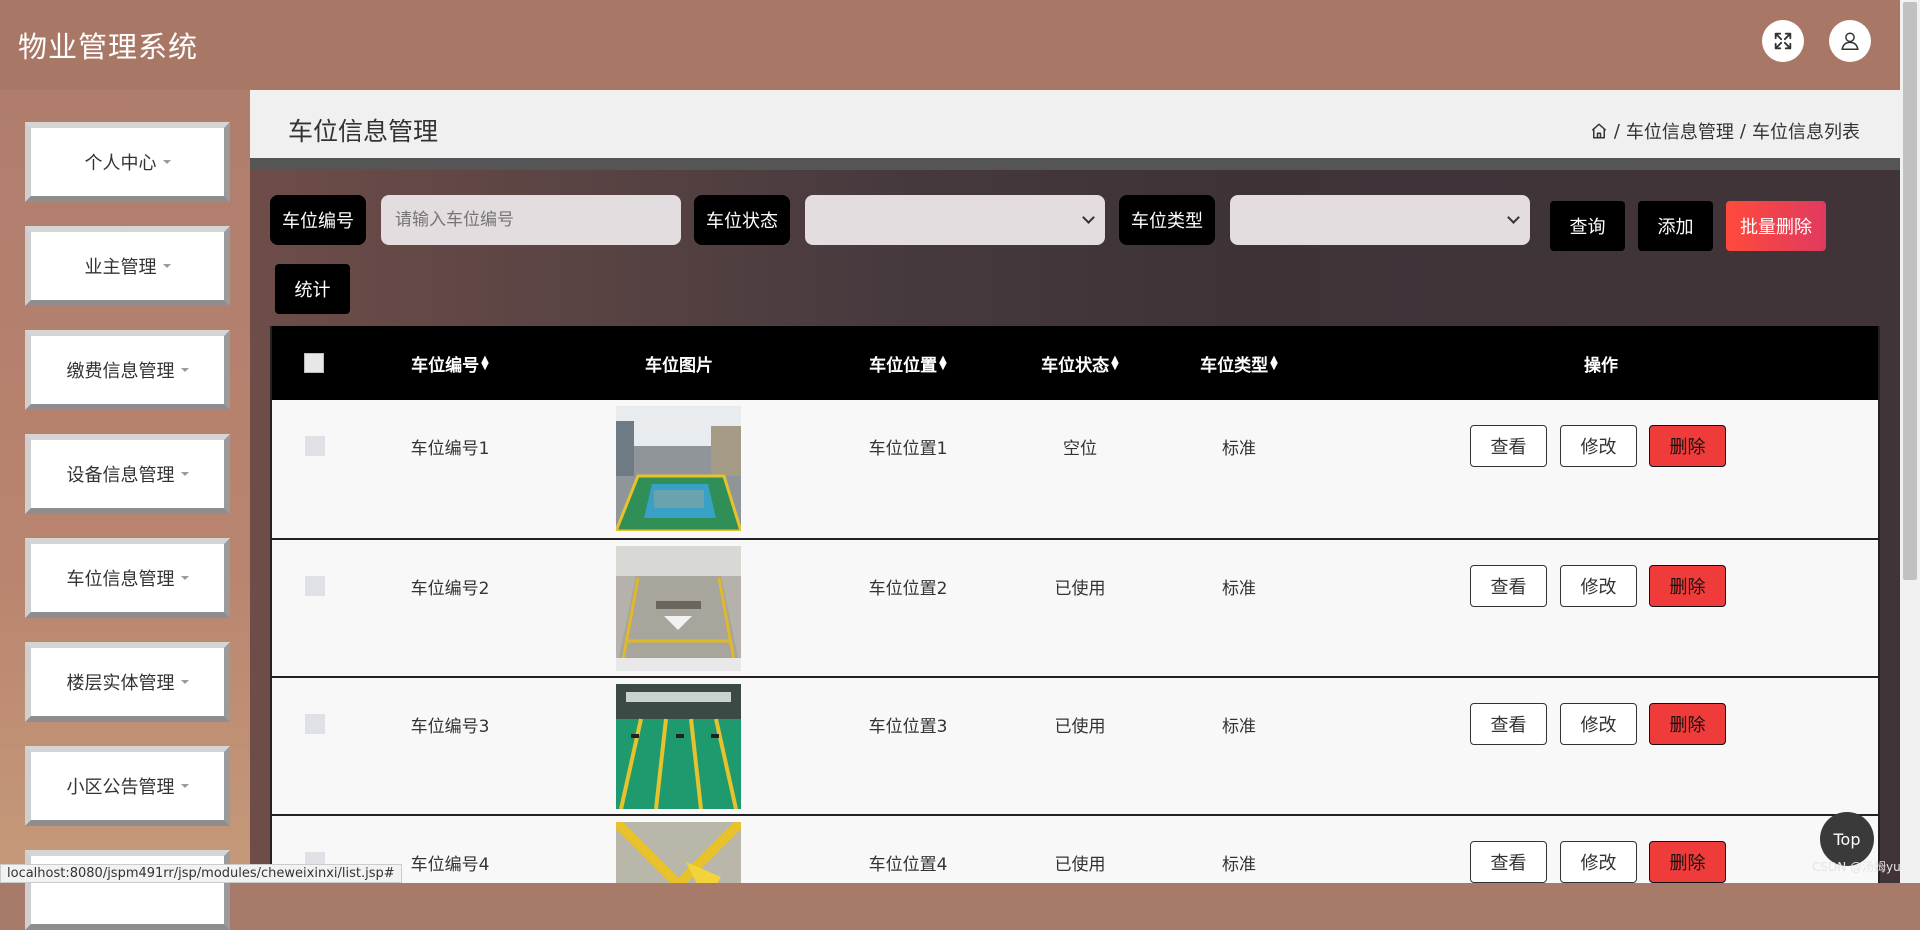 This screenshot has height=930, width=1920. Describe the element at coordinates (1599, 131) in the screenshot. I see `home-icon` at that location.